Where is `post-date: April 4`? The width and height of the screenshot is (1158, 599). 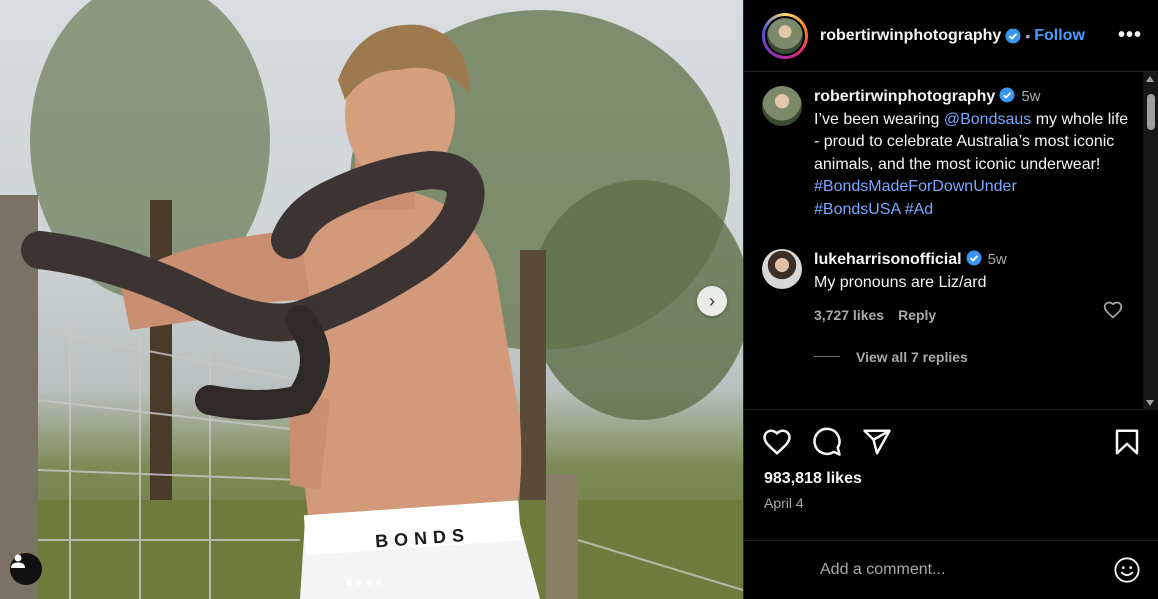
post-date: April 4 is located at coordinates (784, 503).